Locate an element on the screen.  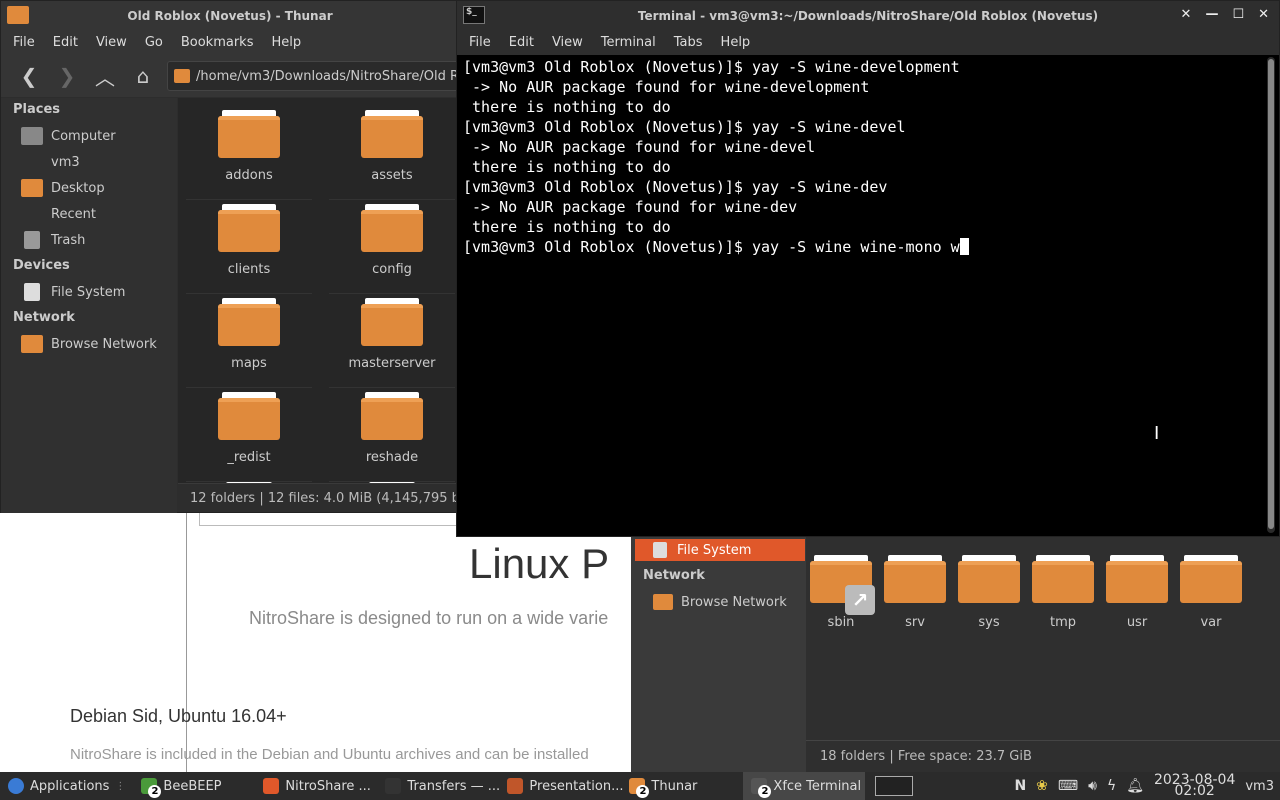
folder-item: sys is located at coordinates (989, 592).